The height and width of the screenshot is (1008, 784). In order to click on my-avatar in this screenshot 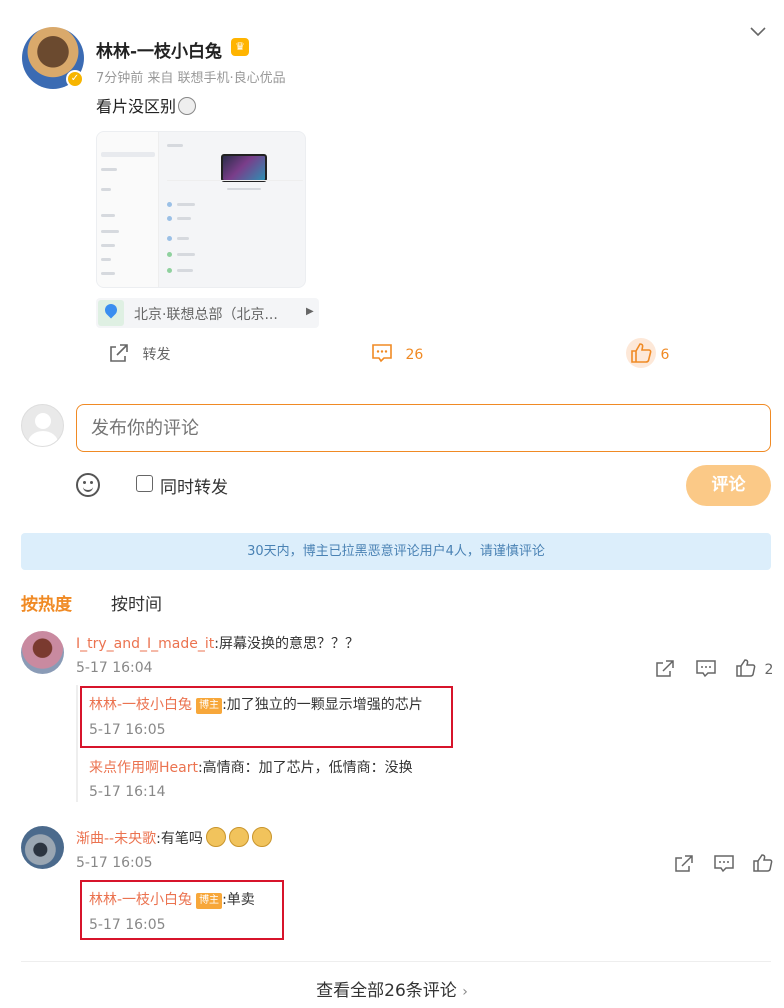, I will do `click(42, 425)`.